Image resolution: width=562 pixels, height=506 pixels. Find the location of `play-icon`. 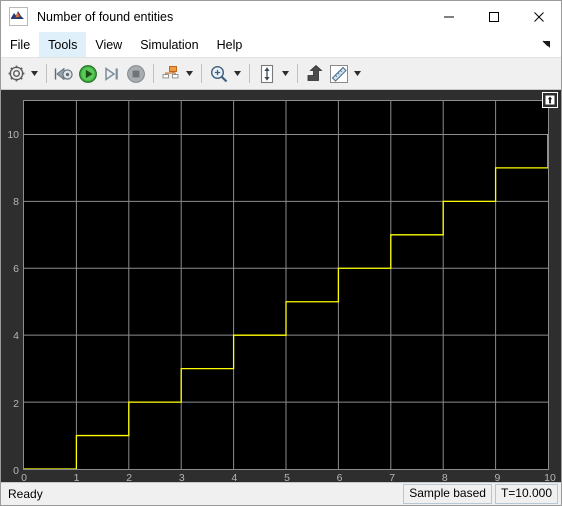

play-icon is located at coordinates (88, 73).